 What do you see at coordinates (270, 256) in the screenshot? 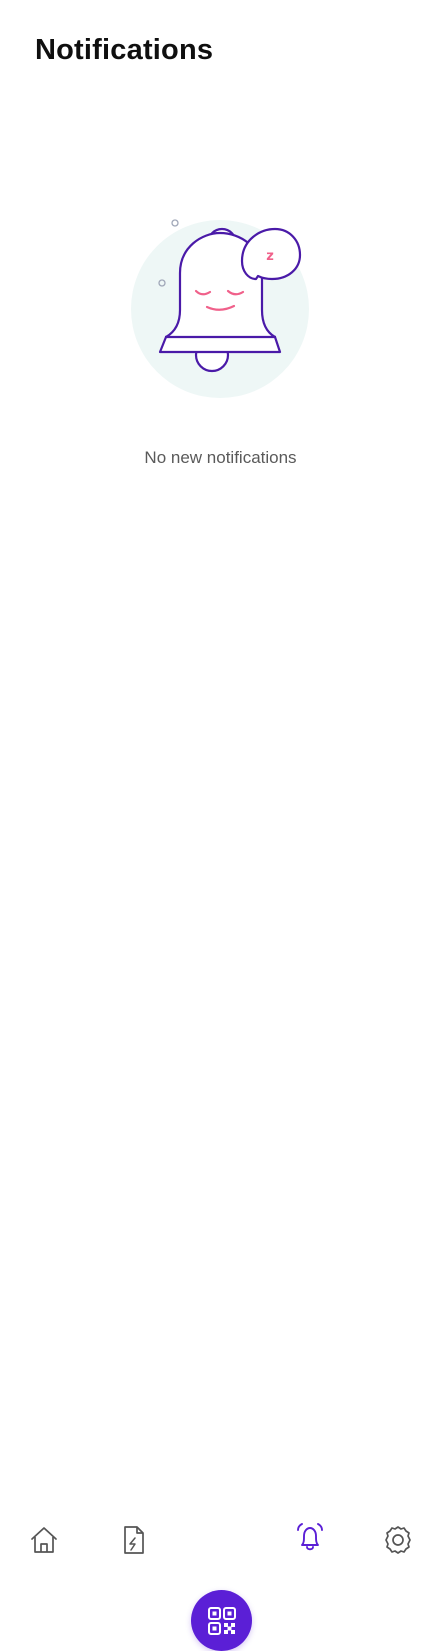
I see `snore-text: z` at bounding box center [270, 256].